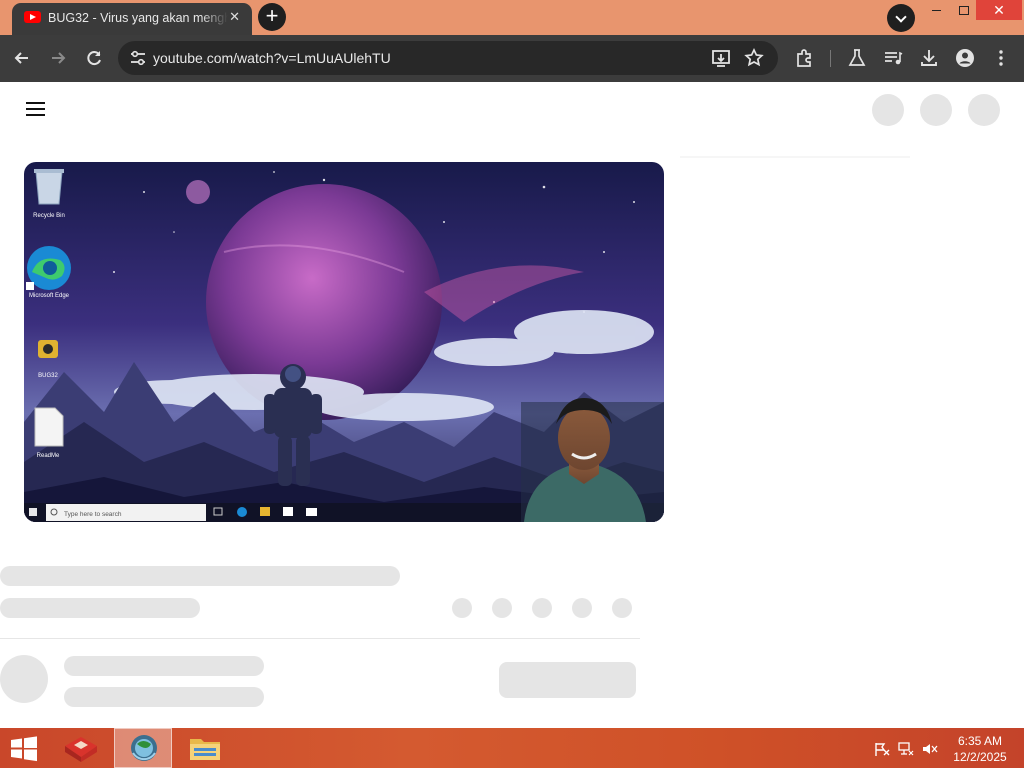 The width and height of the screenshot is (1024, 774). I want to click on browser-globe-icon, so click(144, 748).